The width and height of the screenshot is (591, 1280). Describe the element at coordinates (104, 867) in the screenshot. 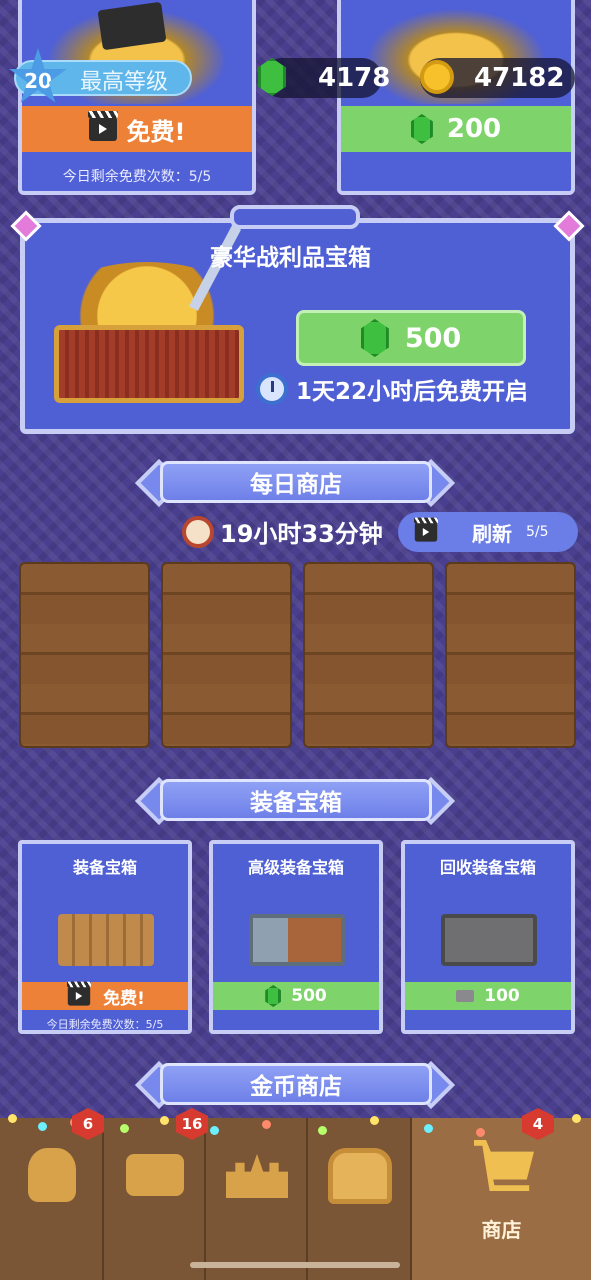

I see `equipment-chest-title: 装备宝箱` at that location.